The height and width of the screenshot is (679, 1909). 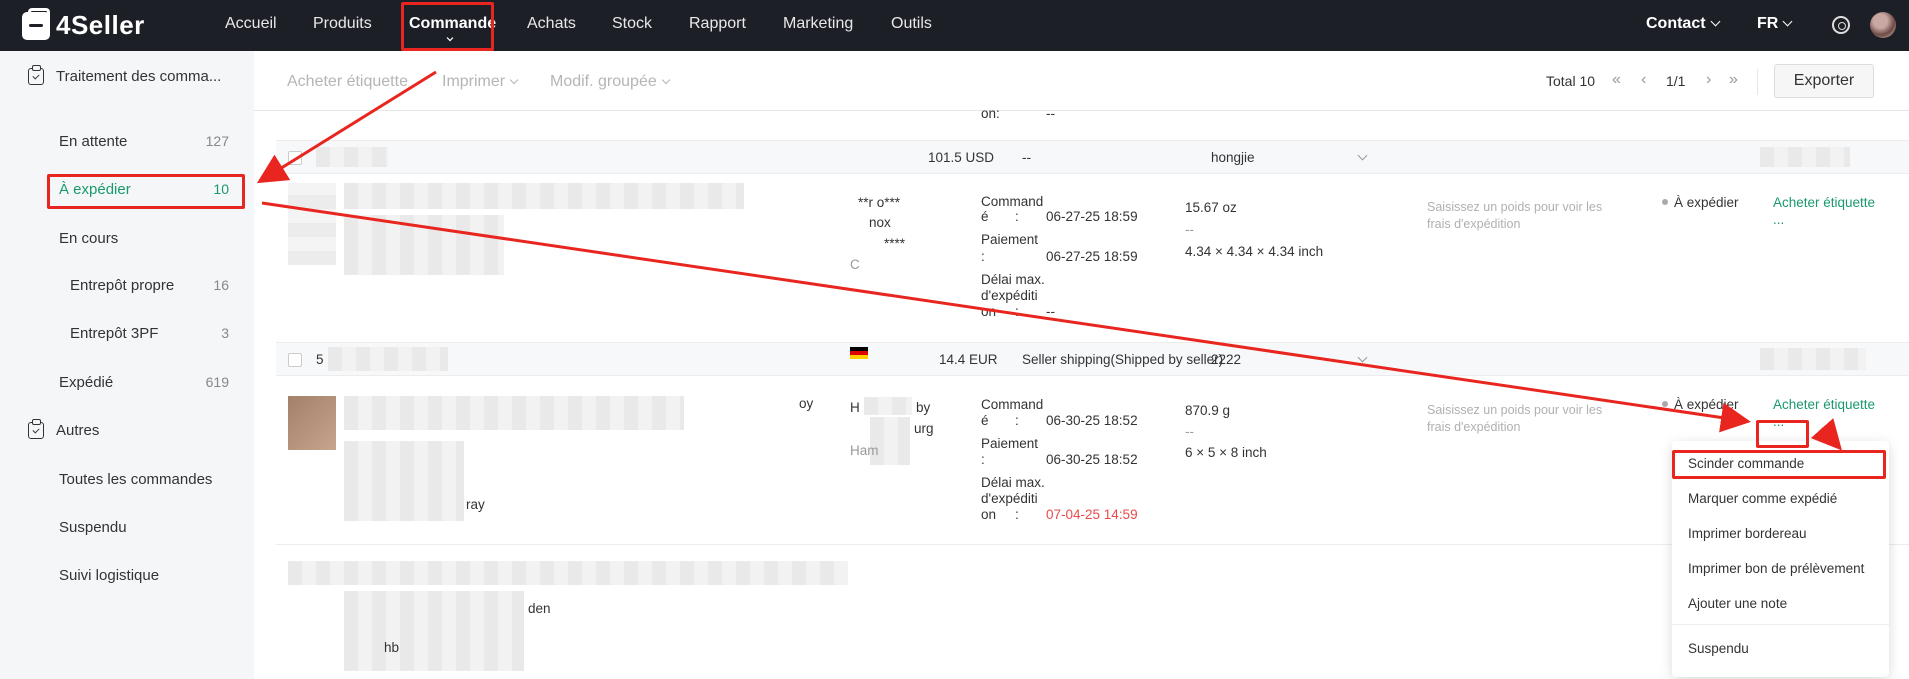 I want to click on annotation-box-more, so click(x=1782, y=434).